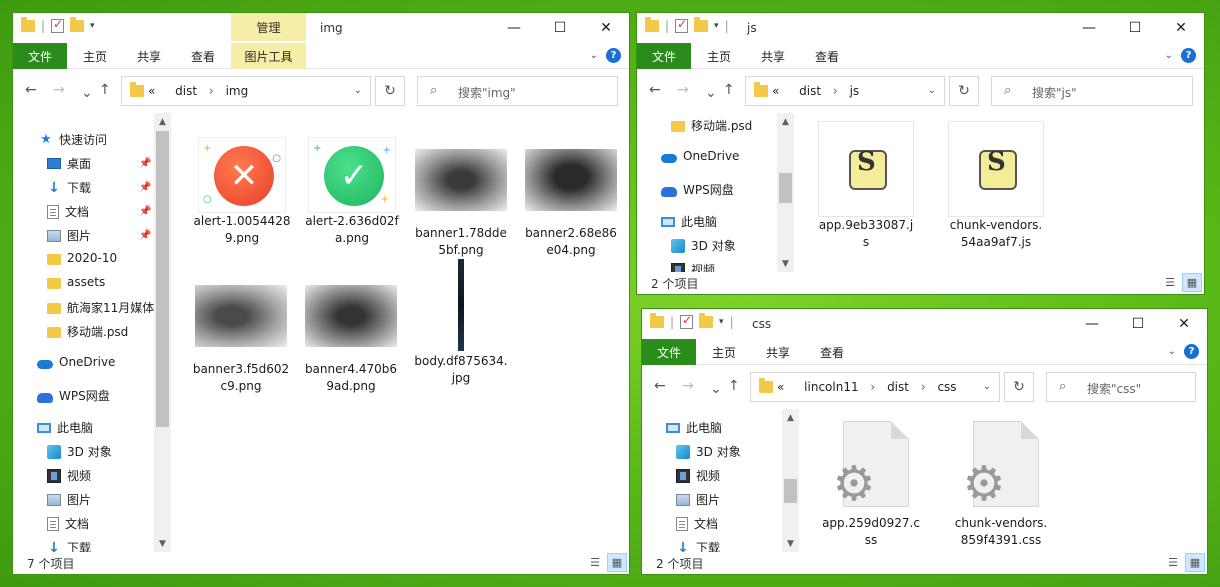 The image size is (1220, 587). Describe the element at coordinates (920, 28) in the screenshot. I see `title-bar: | ▾ | js — ☐ ✕` at that location.